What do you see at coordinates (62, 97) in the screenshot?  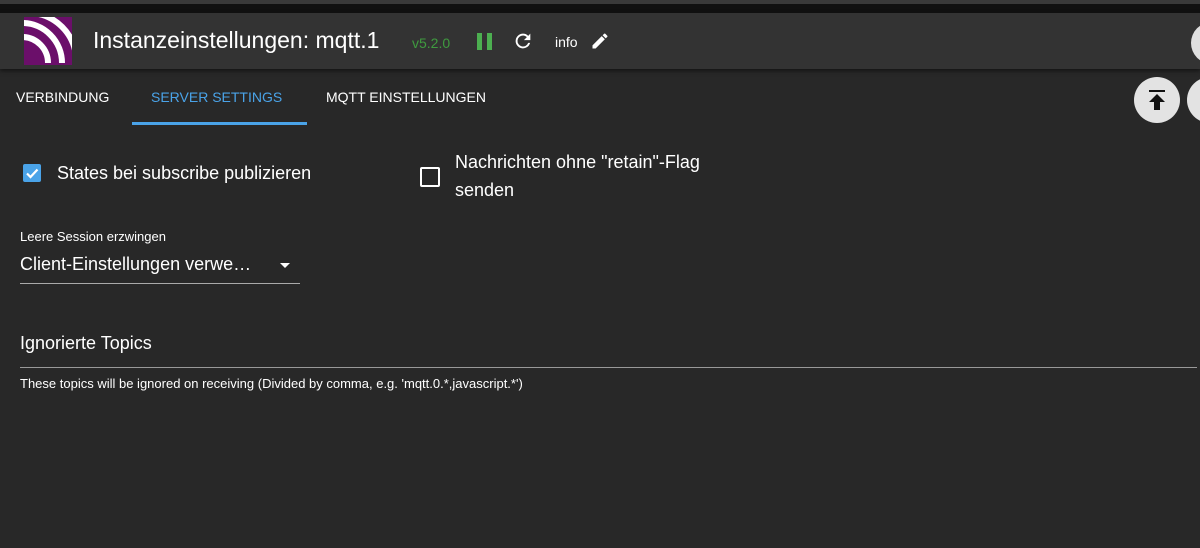 I see `tab-verbindung: VERBINDUNG` at bounding box center [62, 97].